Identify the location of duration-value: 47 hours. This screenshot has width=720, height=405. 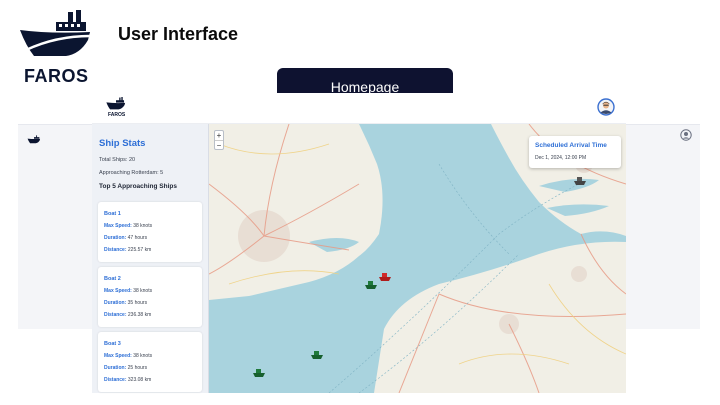
(137, 238).